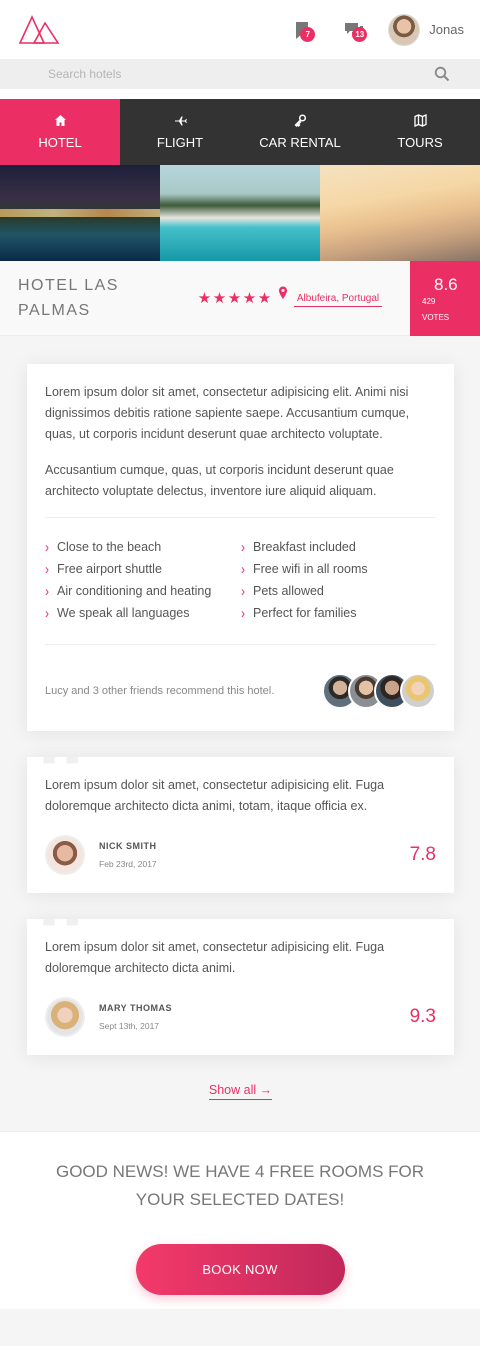 The image size is (480, 1346). What do you see at coordinates (420, 132) in the screenshot?
I see `tab-tours: Tours` at bounding box center [420, 132].